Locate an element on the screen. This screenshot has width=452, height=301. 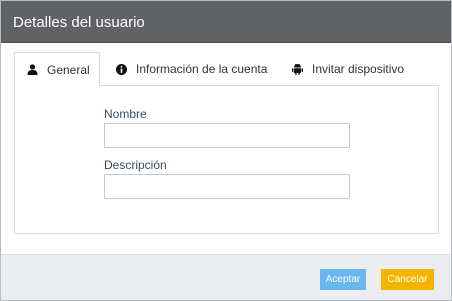
description-label: Descripción is located at coordinates (135, 165).